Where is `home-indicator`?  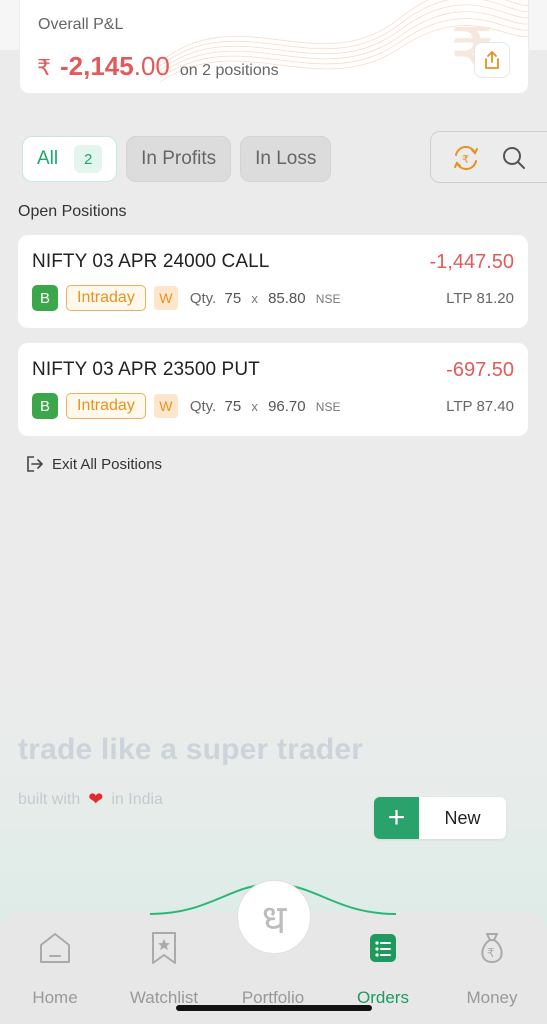
home-indicator is located at coordinates (274, 1008).